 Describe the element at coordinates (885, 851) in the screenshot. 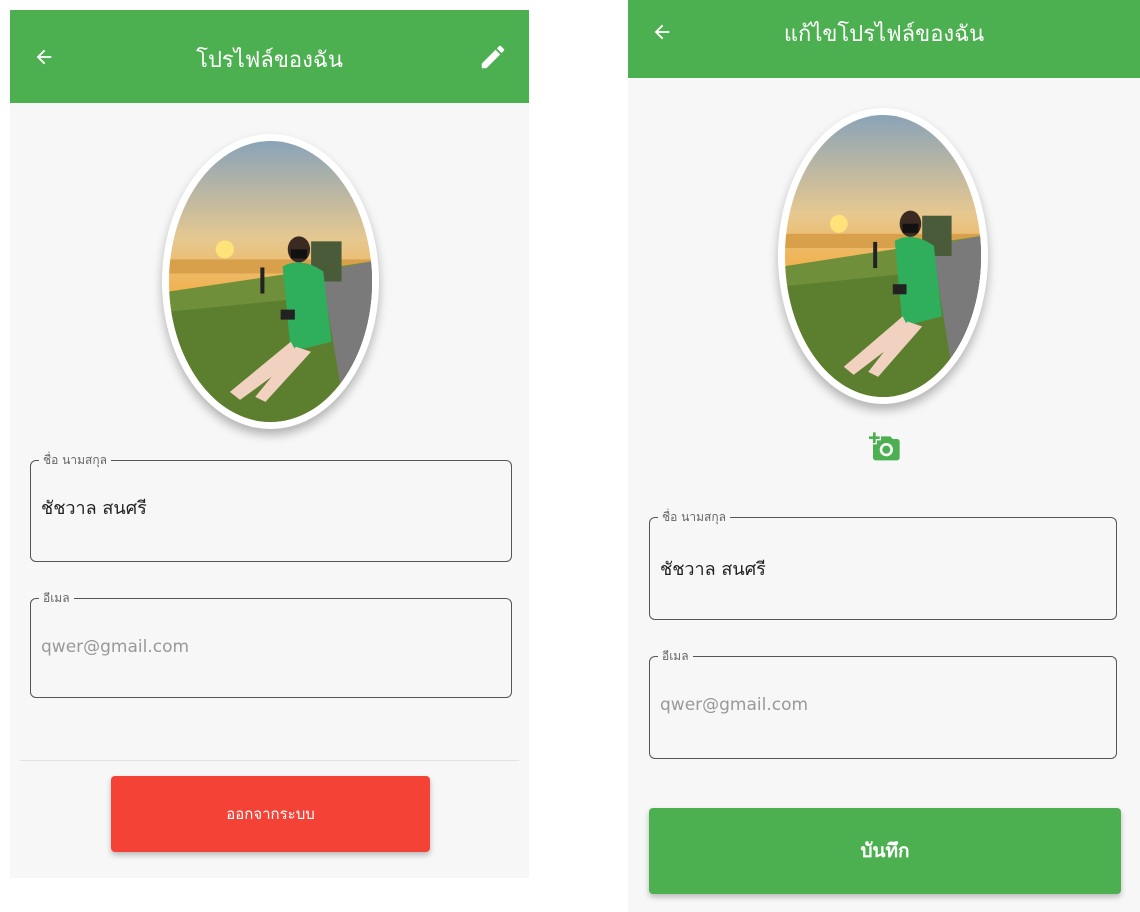

I see `save-button: บันทึก` at that location.